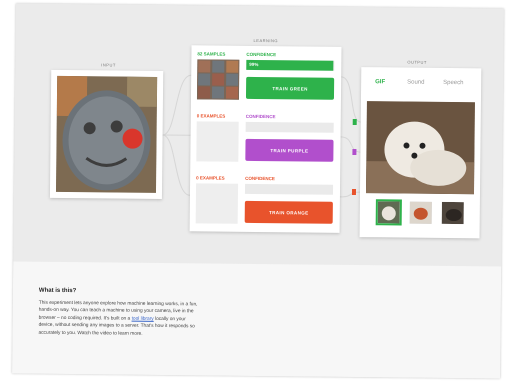 This screenshot has height=383, width=508. Describe the element at coordinates (452, 213) in the screenshot. I see `output-thumb-orange` at that location.